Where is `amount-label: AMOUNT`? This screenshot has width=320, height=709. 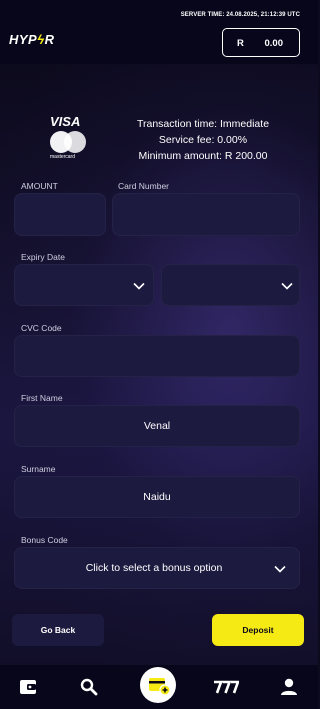
amount-label: AMOUNT is located at coordinates (39, 186).